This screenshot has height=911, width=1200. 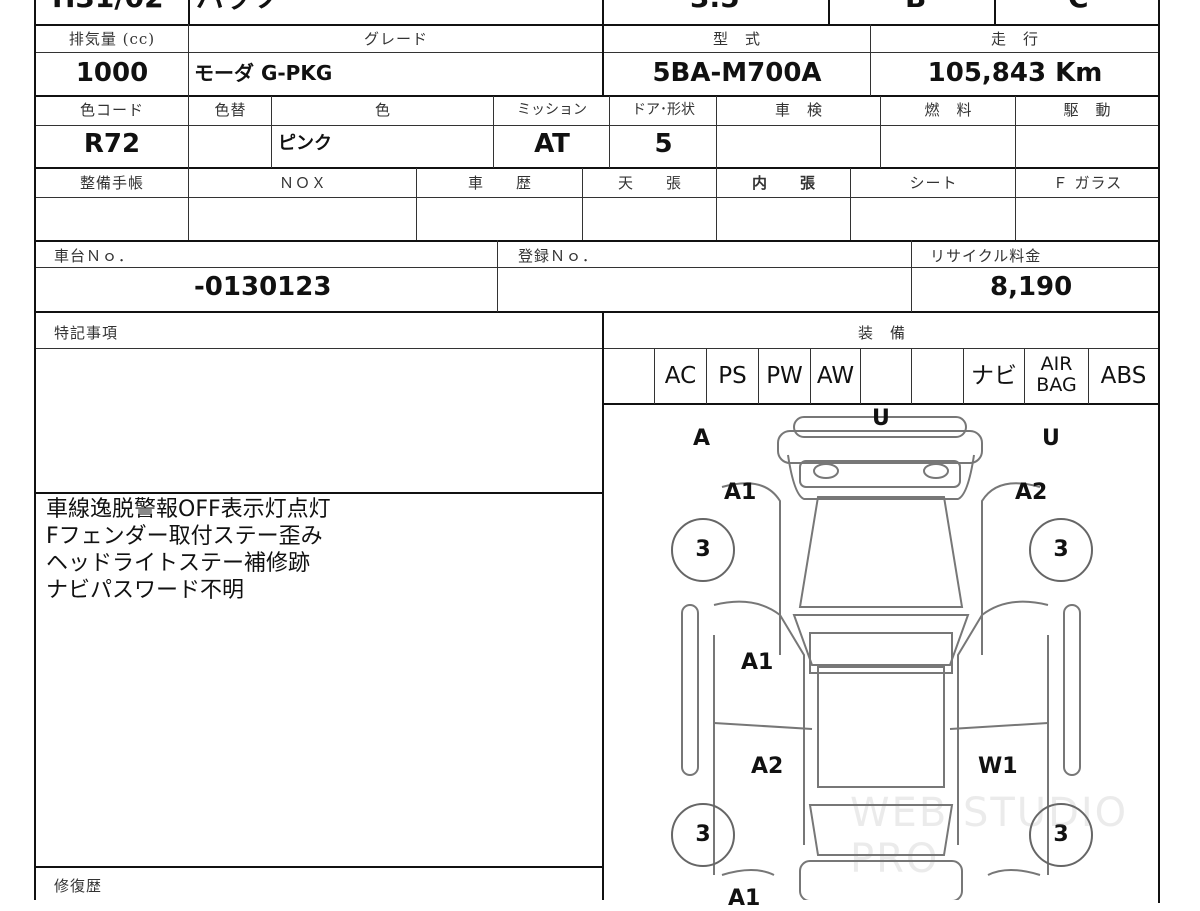 I want to click on notes-label: 特記事項, so click(x=86, y=333).